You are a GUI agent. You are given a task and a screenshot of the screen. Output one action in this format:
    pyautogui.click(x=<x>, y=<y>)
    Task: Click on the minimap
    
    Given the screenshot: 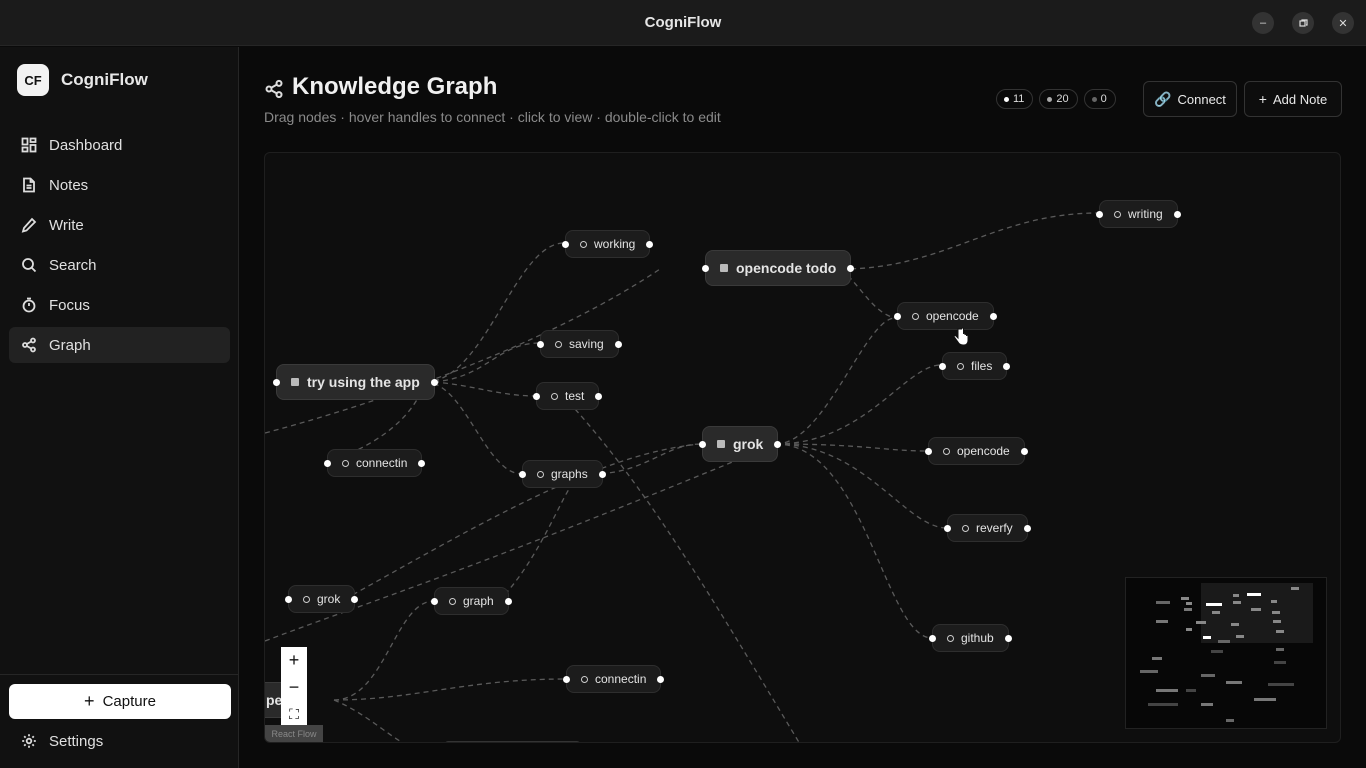 What is the action you would take?
    pyautogui.click(x=1226, y=653)
    